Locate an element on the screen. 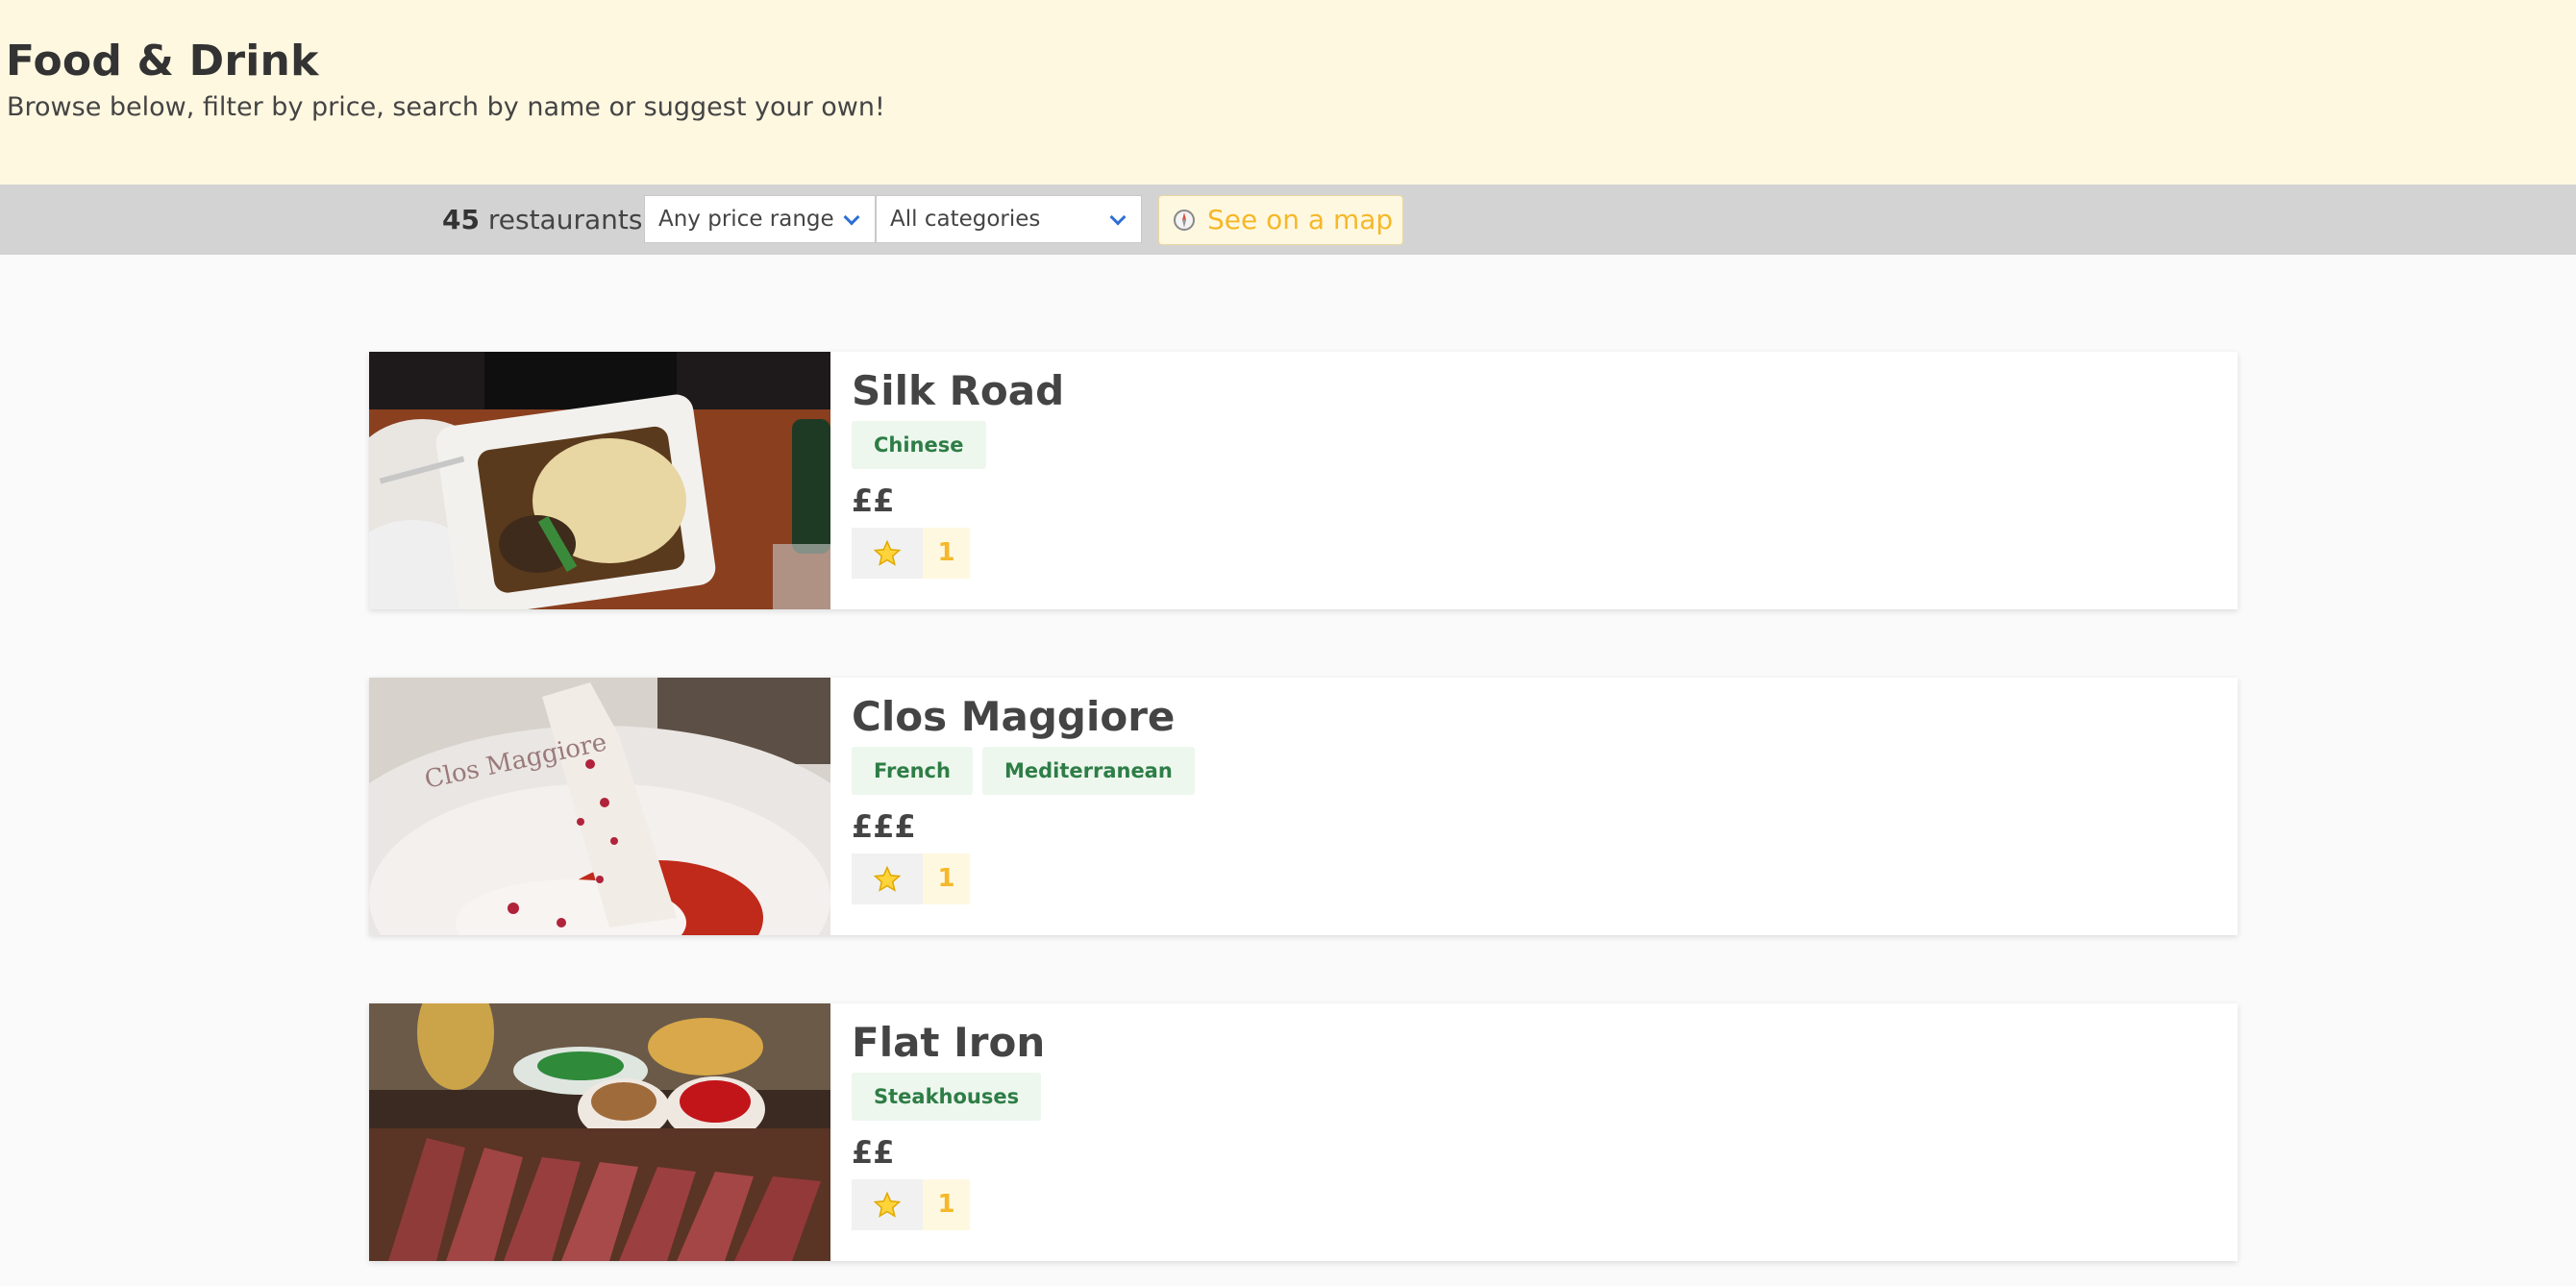 This screenshot has height=1286, width=2576. restaurant-card: Flat Iron Steakhouses ££ 1 is located at coordinates (1304, 1132).